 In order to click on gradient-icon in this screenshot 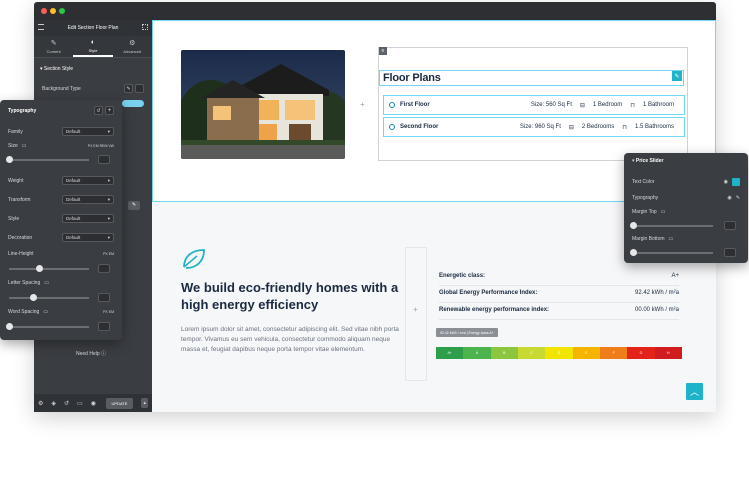, I will do `click(139, 88)`.